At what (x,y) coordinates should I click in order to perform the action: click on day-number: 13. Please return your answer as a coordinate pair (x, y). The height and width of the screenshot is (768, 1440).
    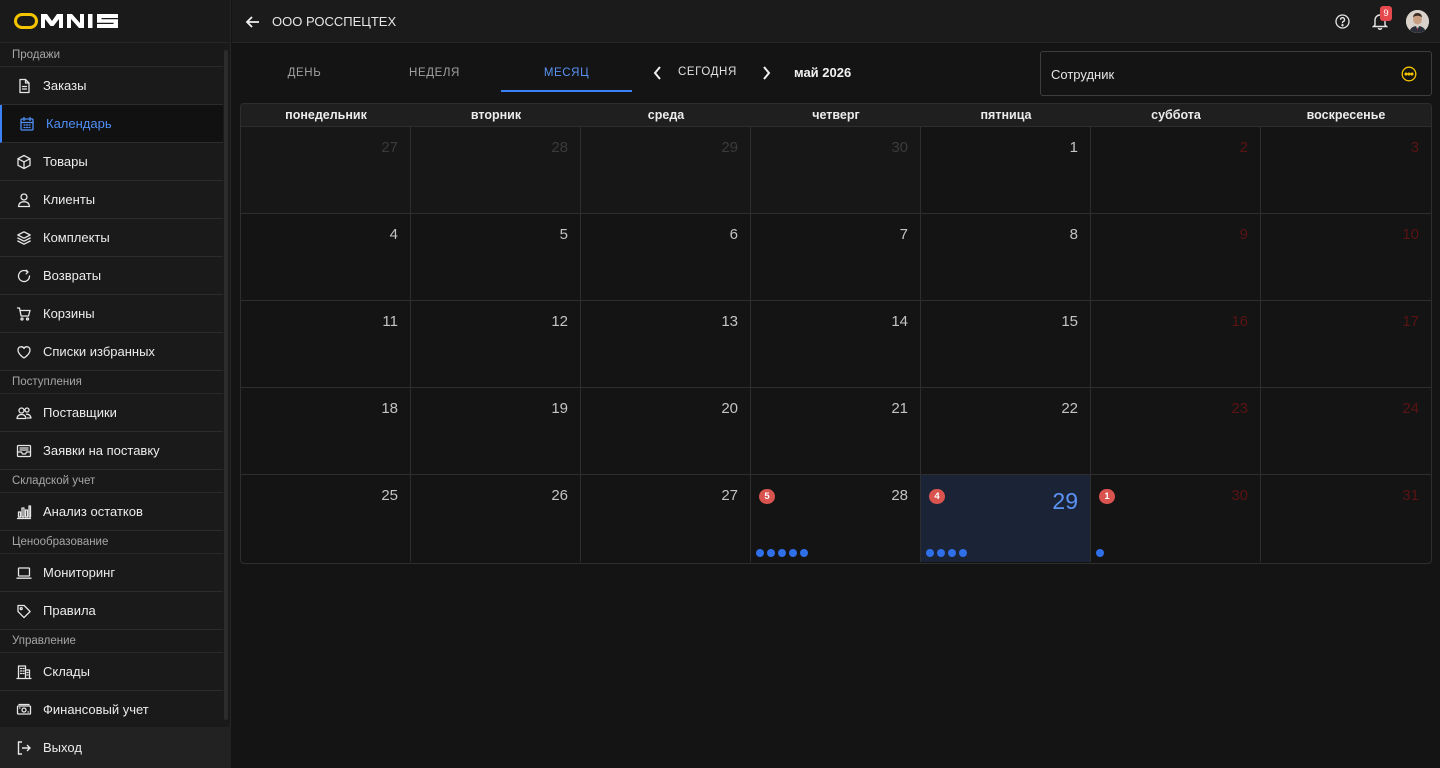
    Looking at the image, I should click on (729, 321).